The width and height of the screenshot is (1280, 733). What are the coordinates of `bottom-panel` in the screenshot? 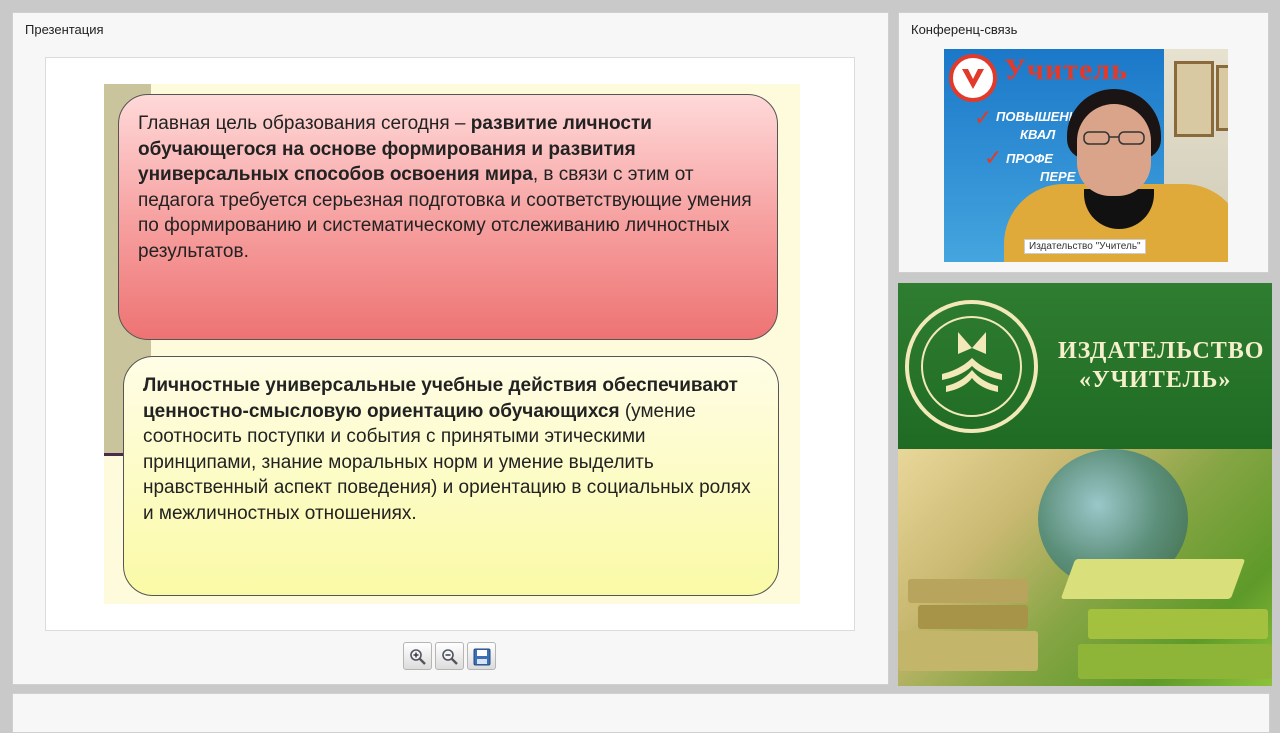 It's located at (641, 713).